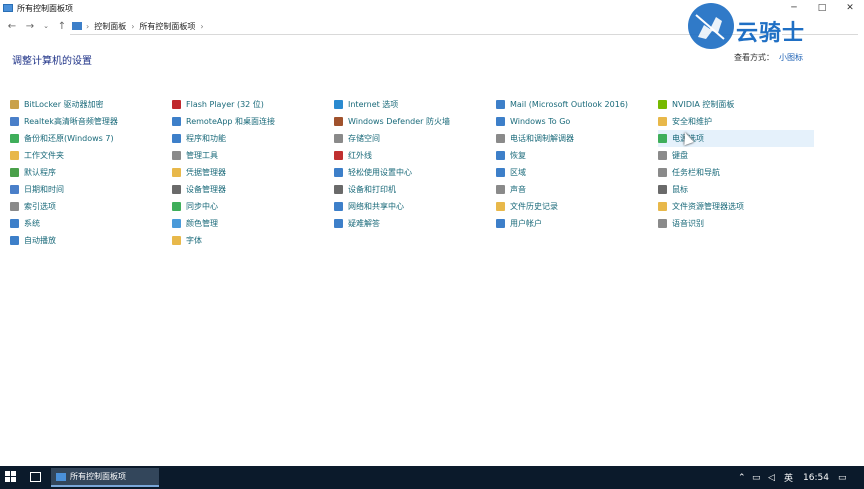  I want to click on clock: 16:54, so click(816, 477).